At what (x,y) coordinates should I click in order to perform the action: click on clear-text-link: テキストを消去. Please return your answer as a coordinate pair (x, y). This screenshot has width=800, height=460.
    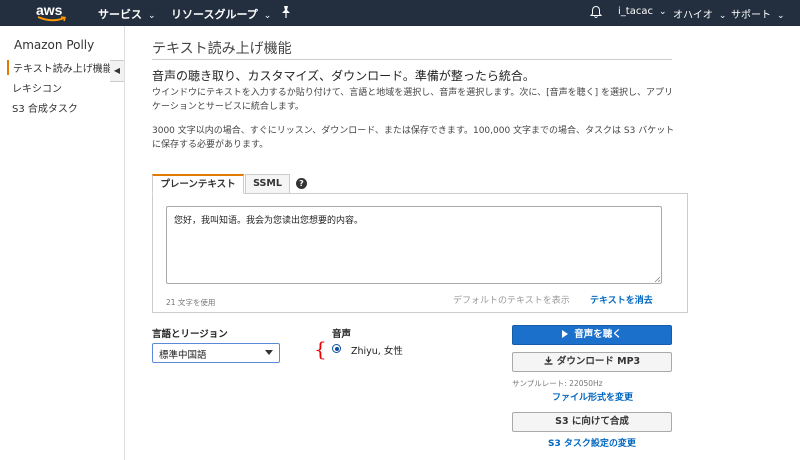
    Looking at the image, I should click on (621, 299).